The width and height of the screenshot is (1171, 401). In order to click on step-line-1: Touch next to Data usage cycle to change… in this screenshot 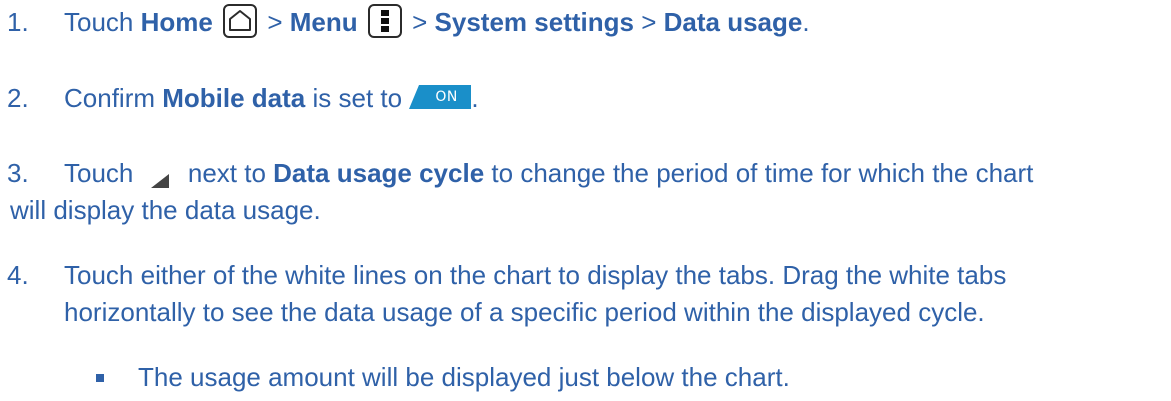, I will do `click(607, 173)`.